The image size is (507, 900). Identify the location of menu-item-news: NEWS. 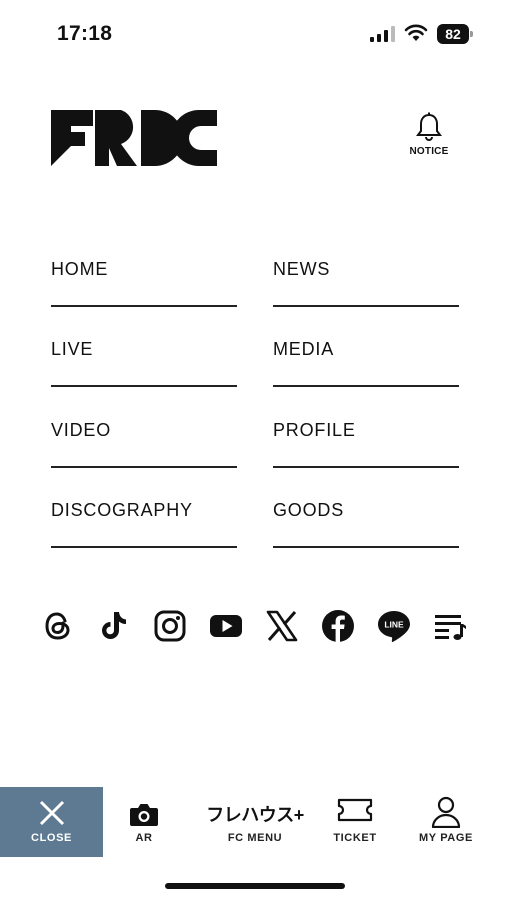
(366, 279).